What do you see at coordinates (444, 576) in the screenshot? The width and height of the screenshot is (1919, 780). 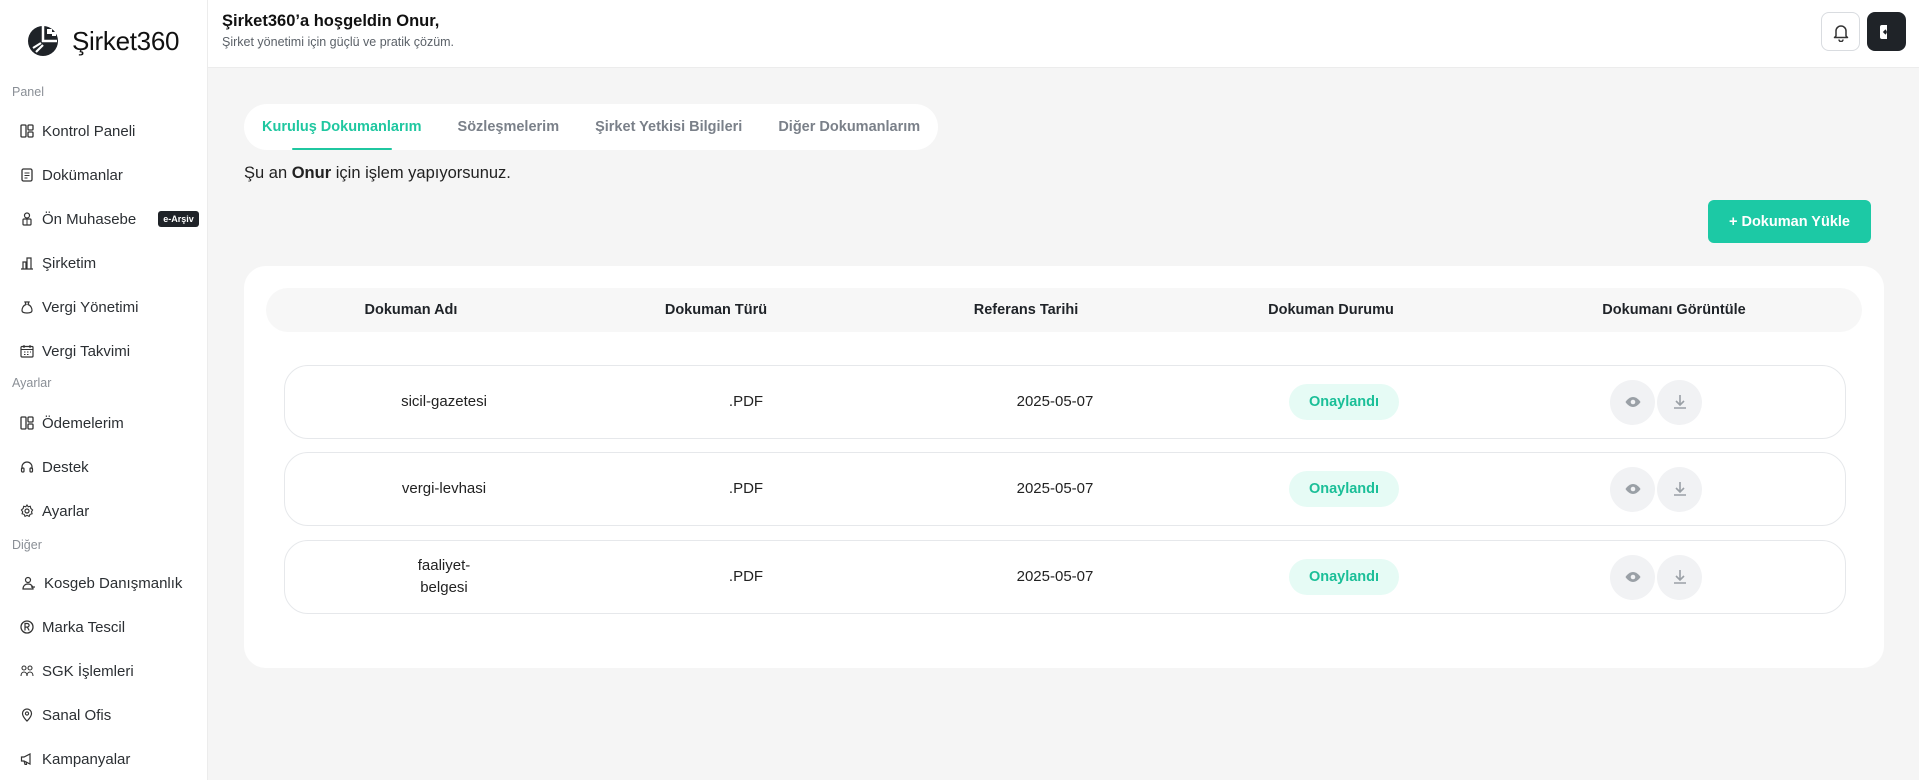 I see `document-name: faaliyet-belgesi` at bounding box center [444, 576].